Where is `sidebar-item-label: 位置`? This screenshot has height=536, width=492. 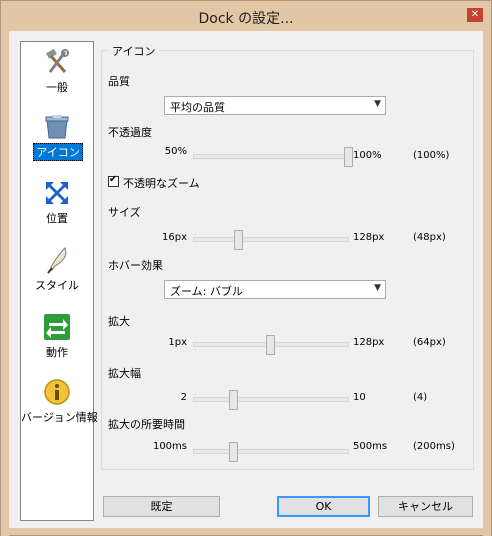
sidebar-item-label: 位置 is located at coordinates (57, 218).